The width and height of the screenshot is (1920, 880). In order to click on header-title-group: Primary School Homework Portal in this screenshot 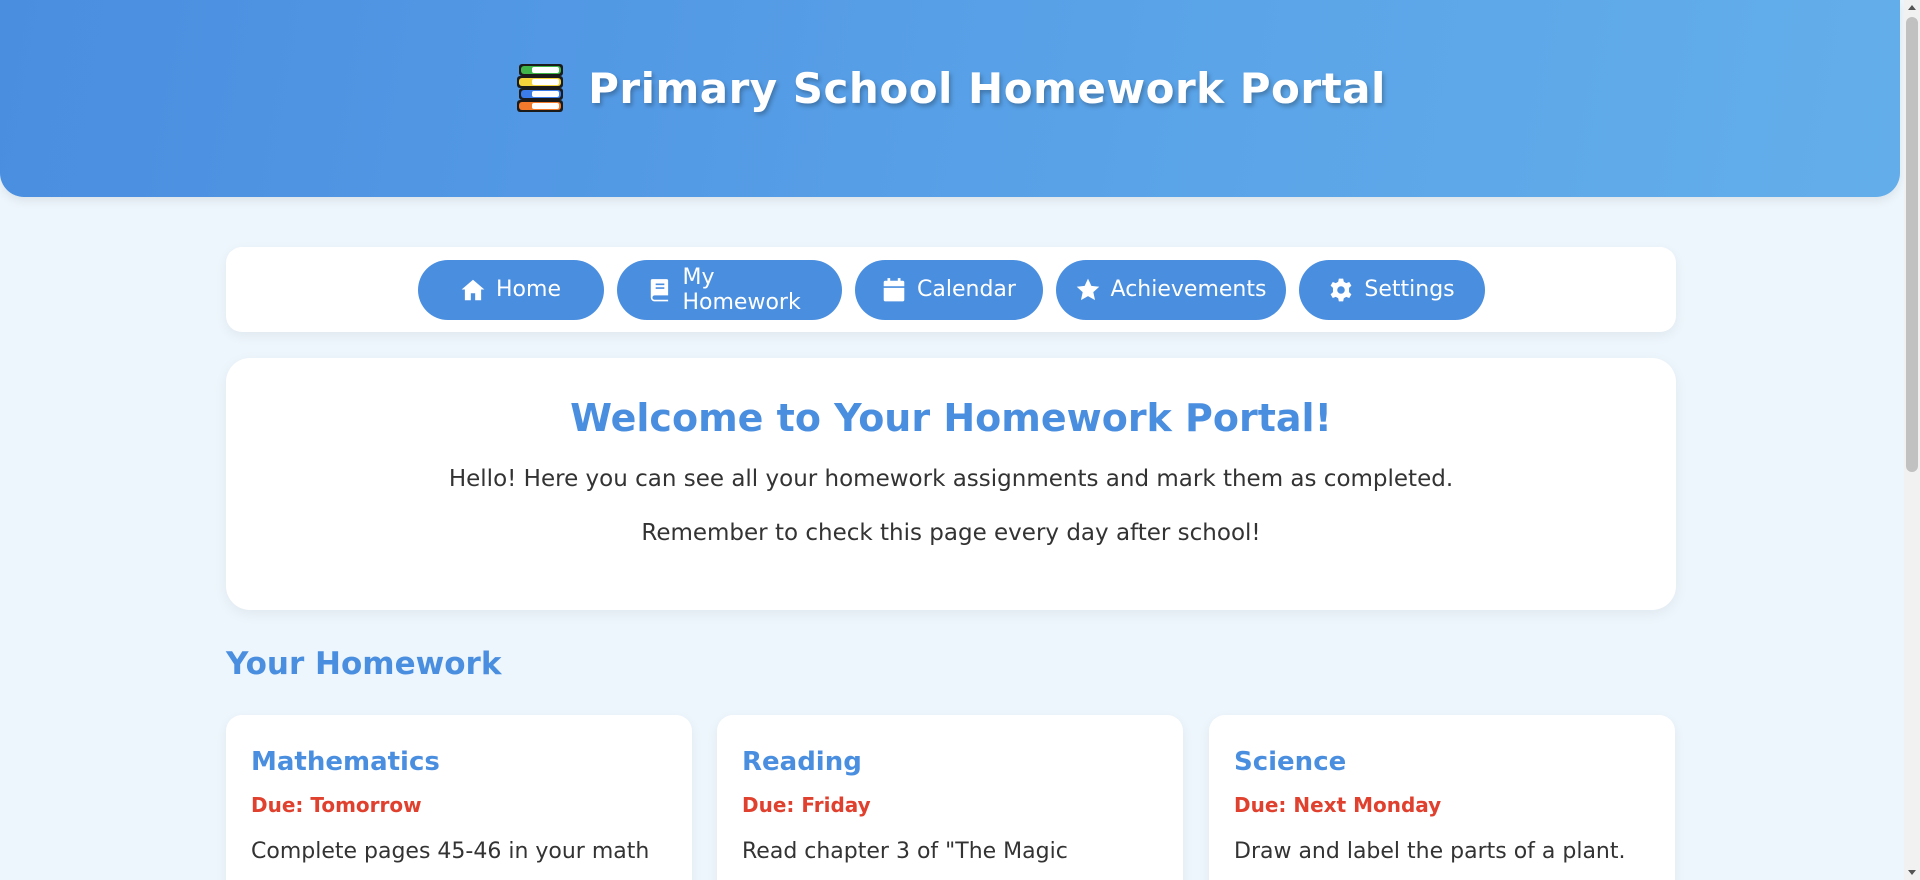, I will do `click(950, 88)`.